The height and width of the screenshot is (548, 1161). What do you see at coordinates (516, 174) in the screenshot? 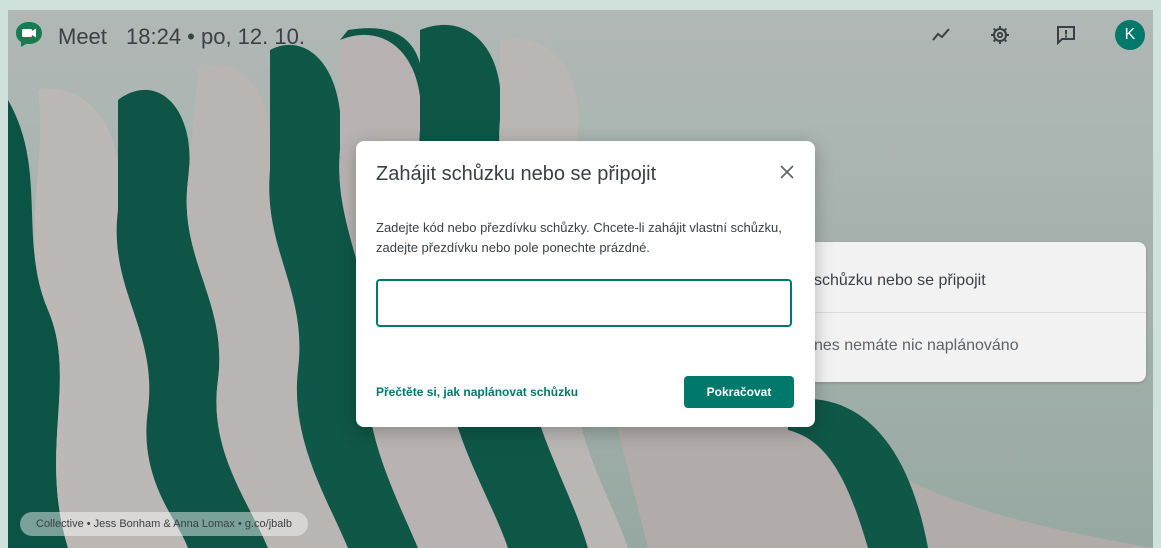
I see `dialog-title: Zahájit schůzku nebo se připojit` at bounding box center [516, 174].